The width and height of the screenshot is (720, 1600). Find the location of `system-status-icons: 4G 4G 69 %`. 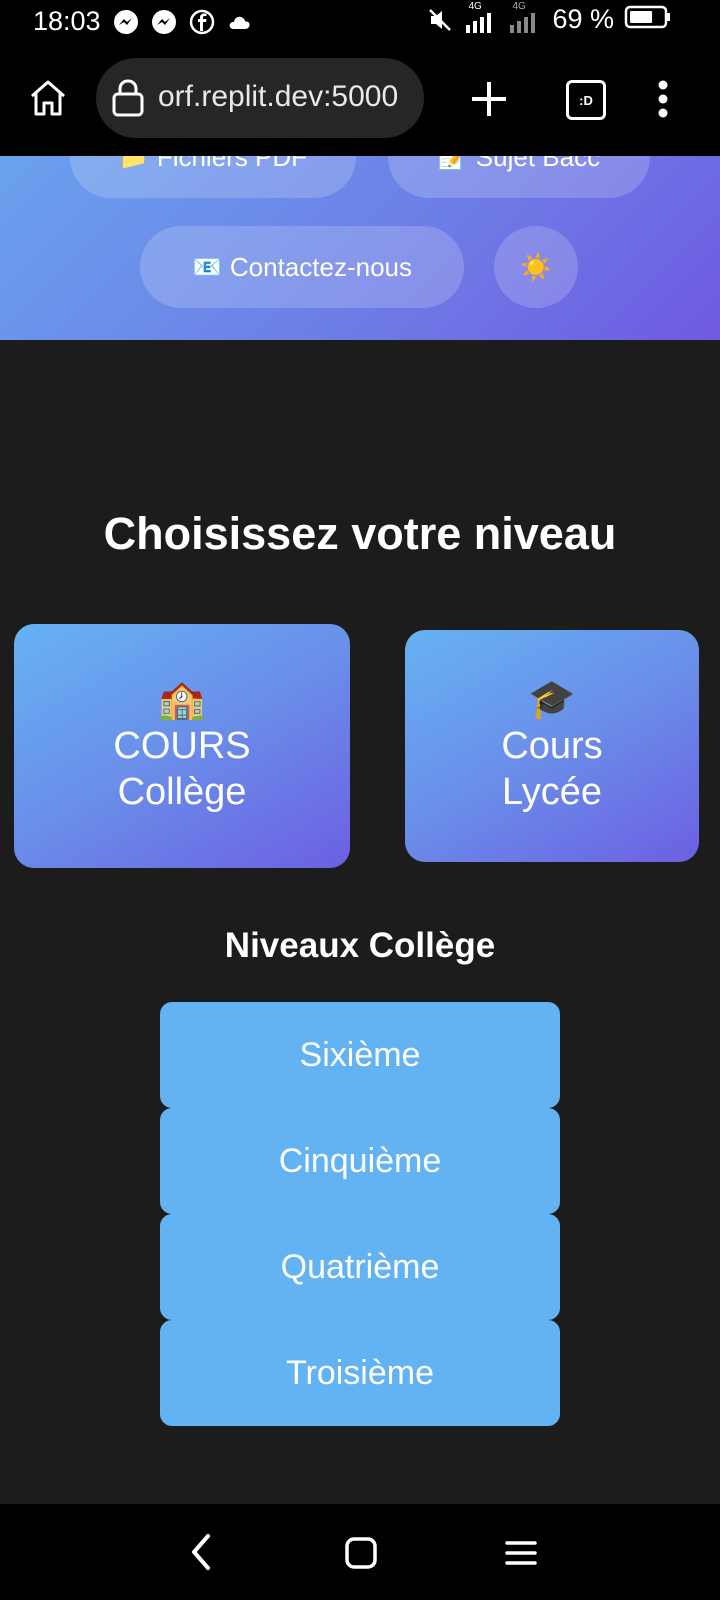

system-status-icons: 4G 4G 69 % is located at coordinates (549, 18).